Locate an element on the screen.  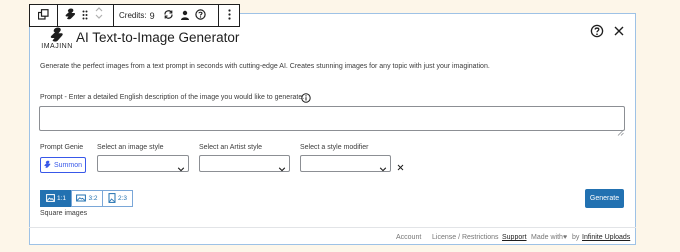
move-up-down-icon is located at coordinates (99, 15).